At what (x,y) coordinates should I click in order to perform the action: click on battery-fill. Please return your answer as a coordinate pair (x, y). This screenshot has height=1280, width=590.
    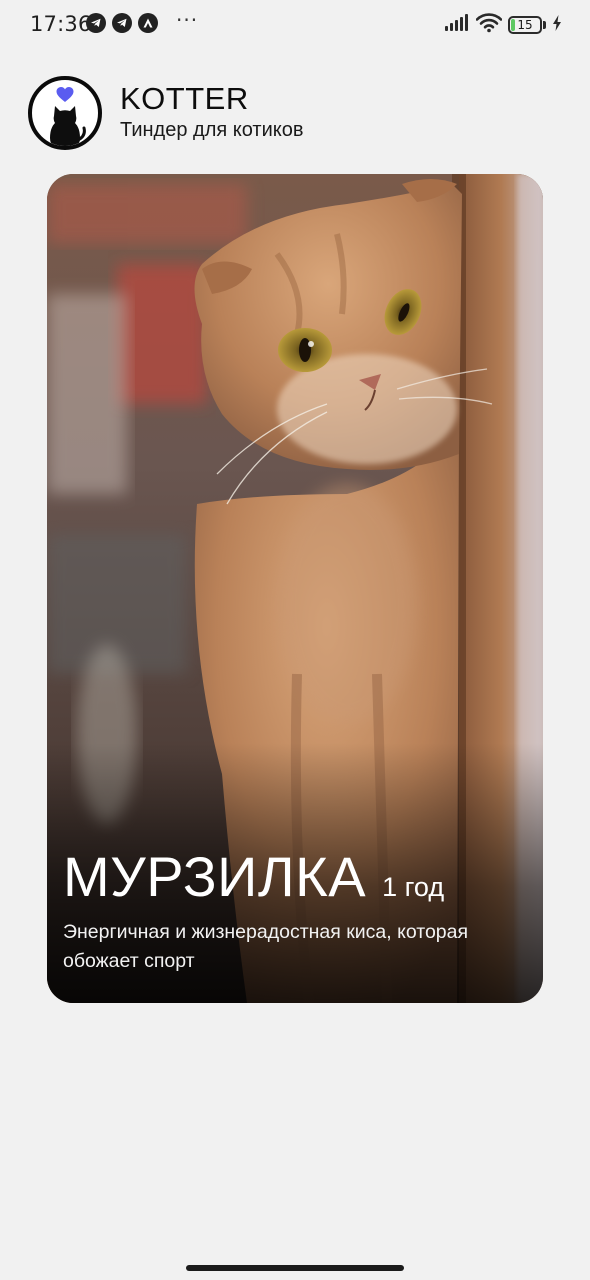
    Looking at the image, I should click on (513, 25).